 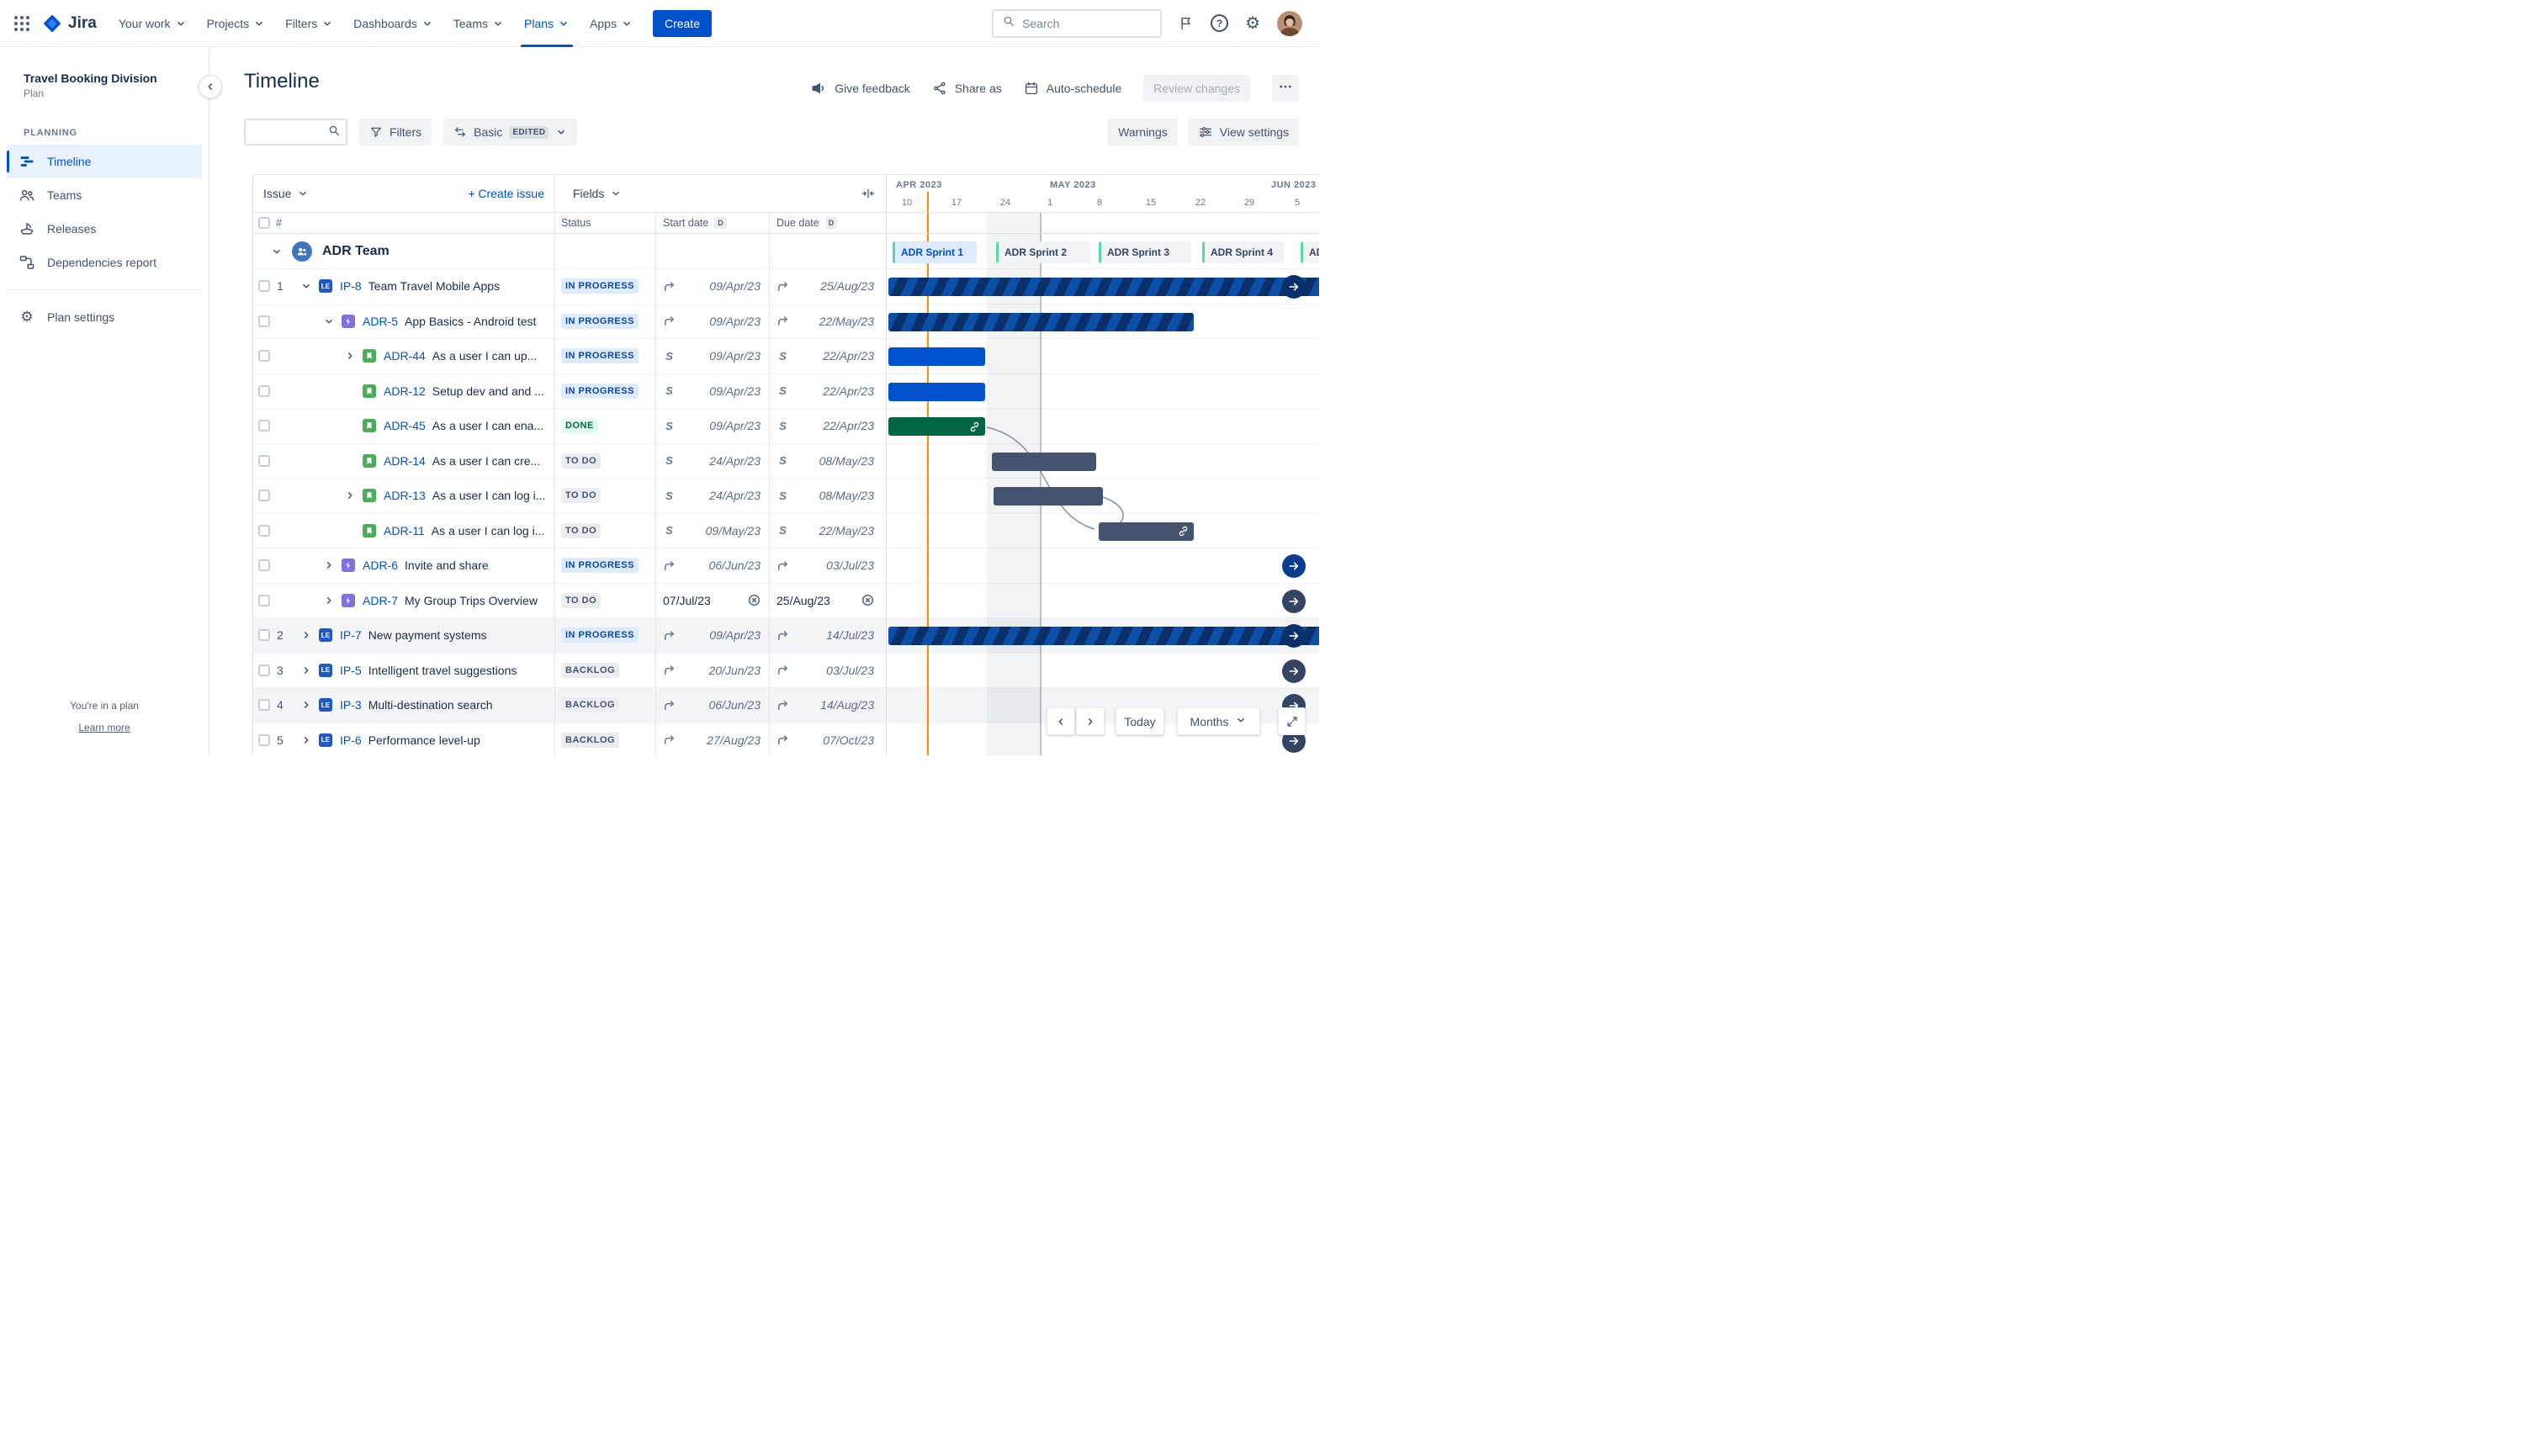 I want to click on issue-key-link: IP-3, so click(x=351, y=705).